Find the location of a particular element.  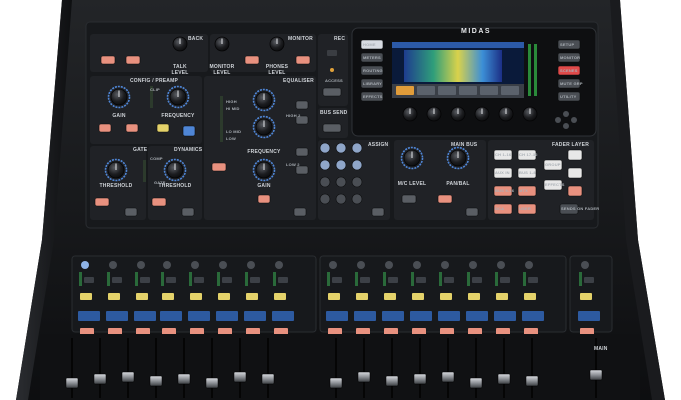

dynamics-view-button is located at coordinates (188, 212).